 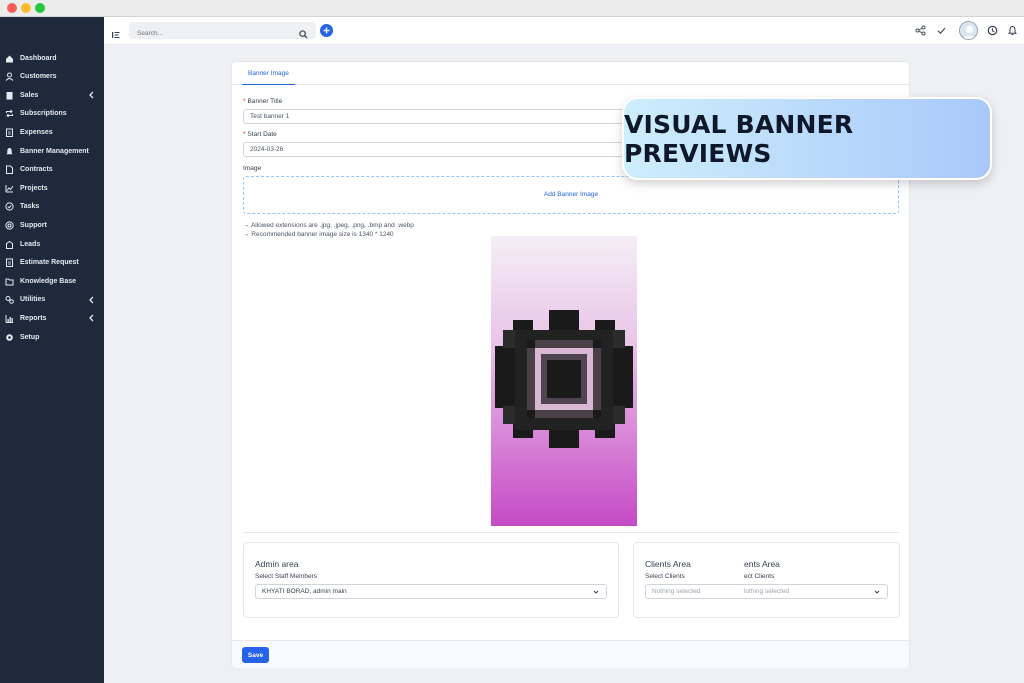 What do you see at coordinates (762, 564) in the screenshot?
I see `clients-area-title-ghost: ents Area` at bounding box center [762, 564].